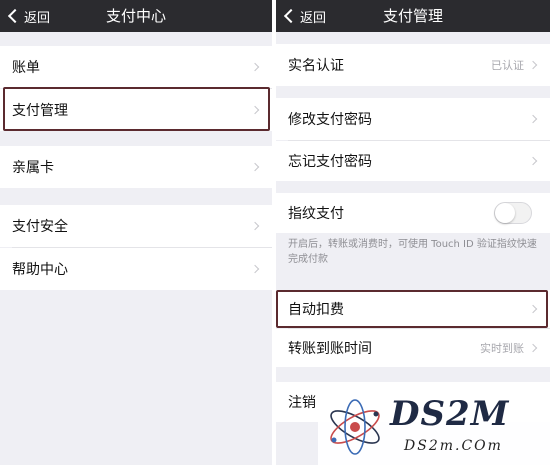 This screenshot has height=465, width=550. I want to click on fingerprint-toggle, so click(513, 213).